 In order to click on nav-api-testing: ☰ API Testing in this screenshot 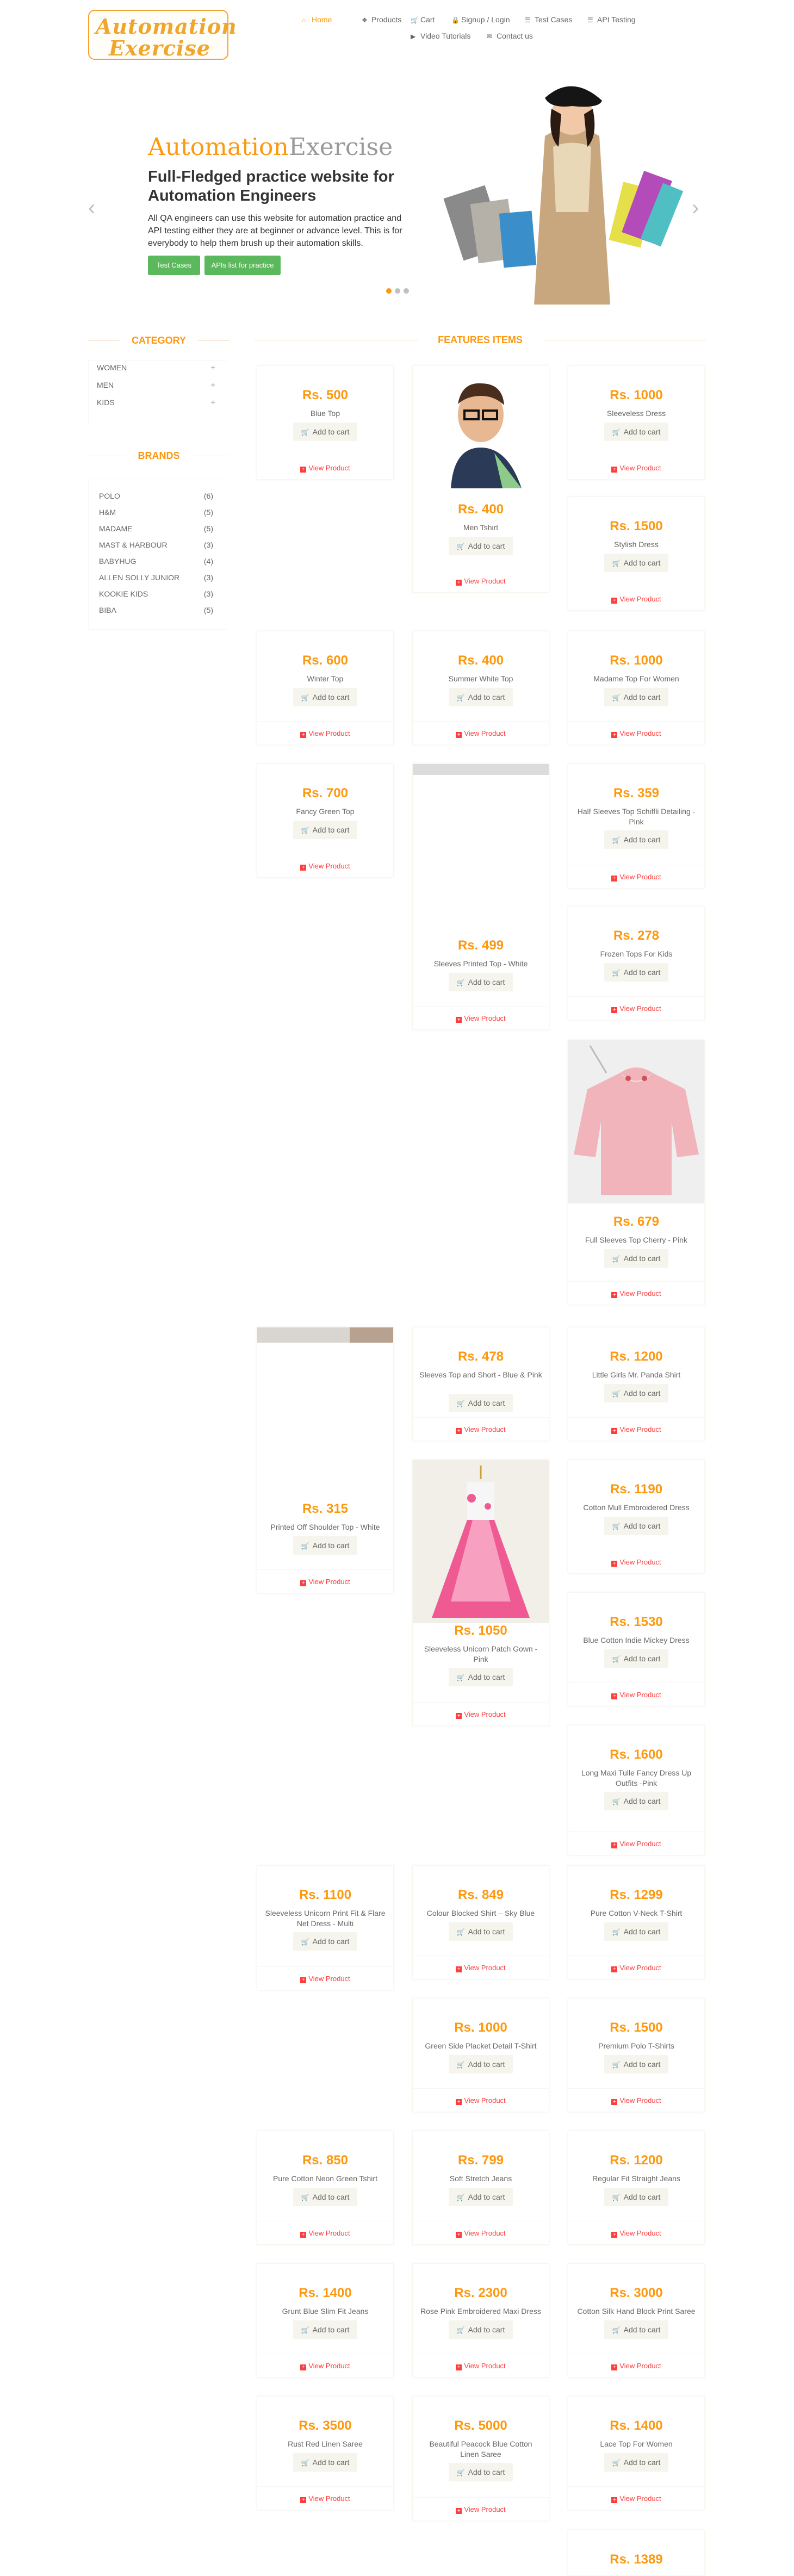, I will do `click(612, 20)`.